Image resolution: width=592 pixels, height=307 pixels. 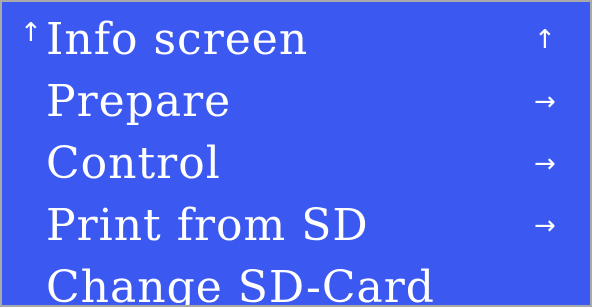 What do you see at coordinates (177, 39) in the screenshot?
I see `menu-item-label: Info screen` at bounding box center [177, 39].